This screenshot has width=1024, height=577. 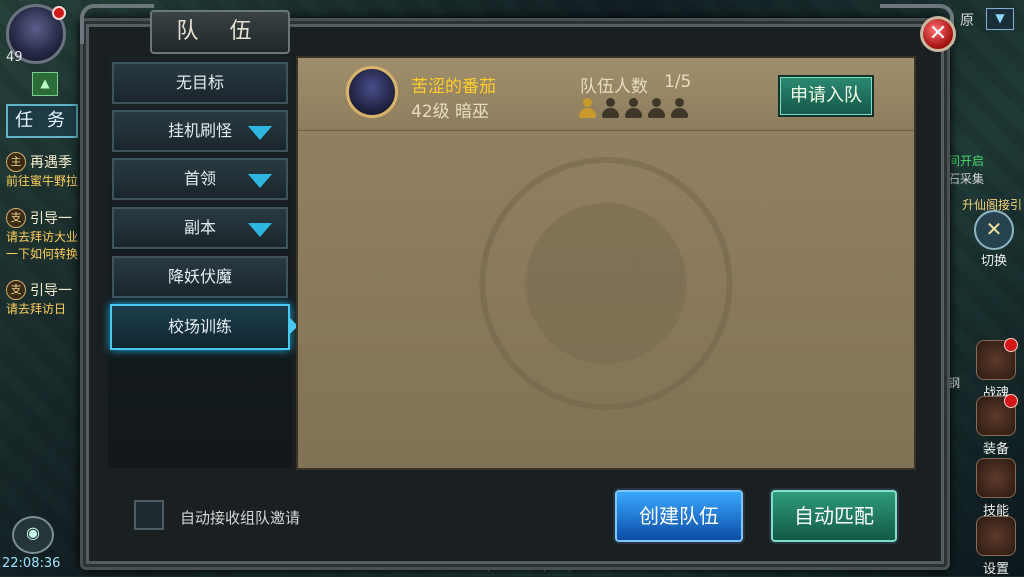 What do you see at coordinates (372, 92) in the screenshot?
I see `leader-avatar` at bounding box center [372, 92].